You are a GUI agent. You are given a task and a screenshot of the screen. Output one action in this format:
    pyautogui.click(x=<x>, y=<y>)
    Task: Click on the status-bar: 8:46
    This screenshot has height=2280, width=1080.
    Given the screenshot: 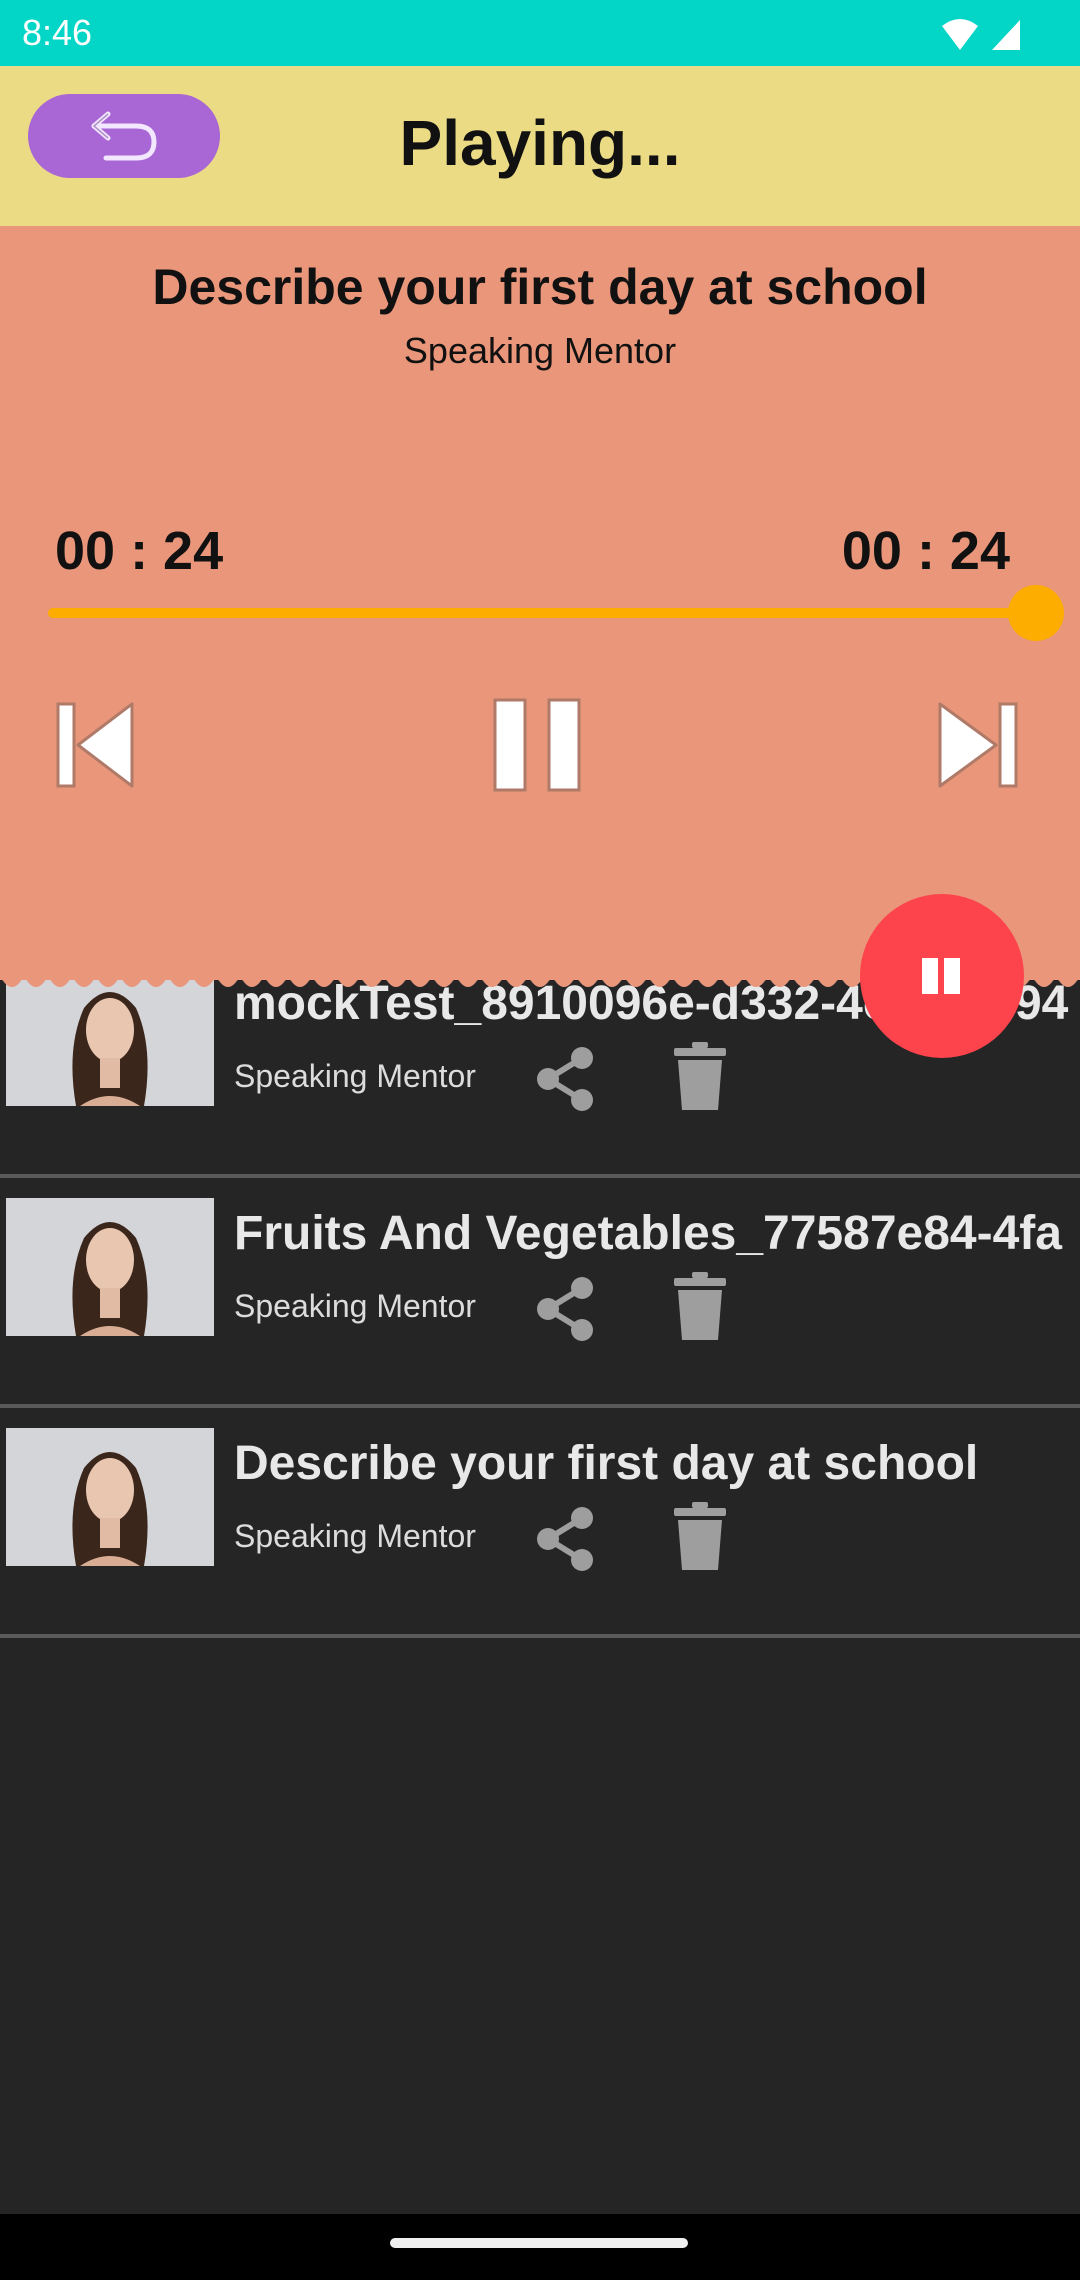 What is the action you would take?
    pyautogui.click(x=540, y=33)
    